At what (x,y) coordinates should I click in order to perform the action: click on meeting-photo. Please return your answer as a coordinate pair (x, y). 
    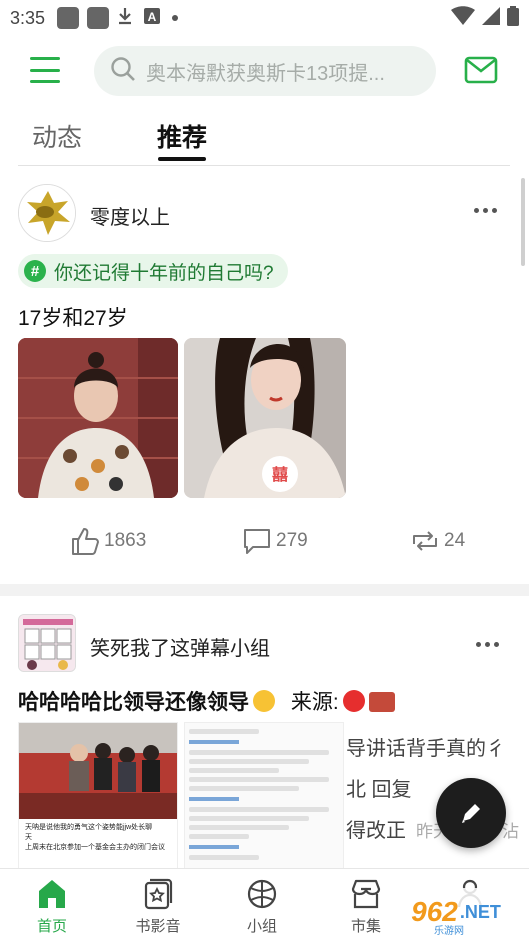
    Looking at the image, I should click on (98, 771).